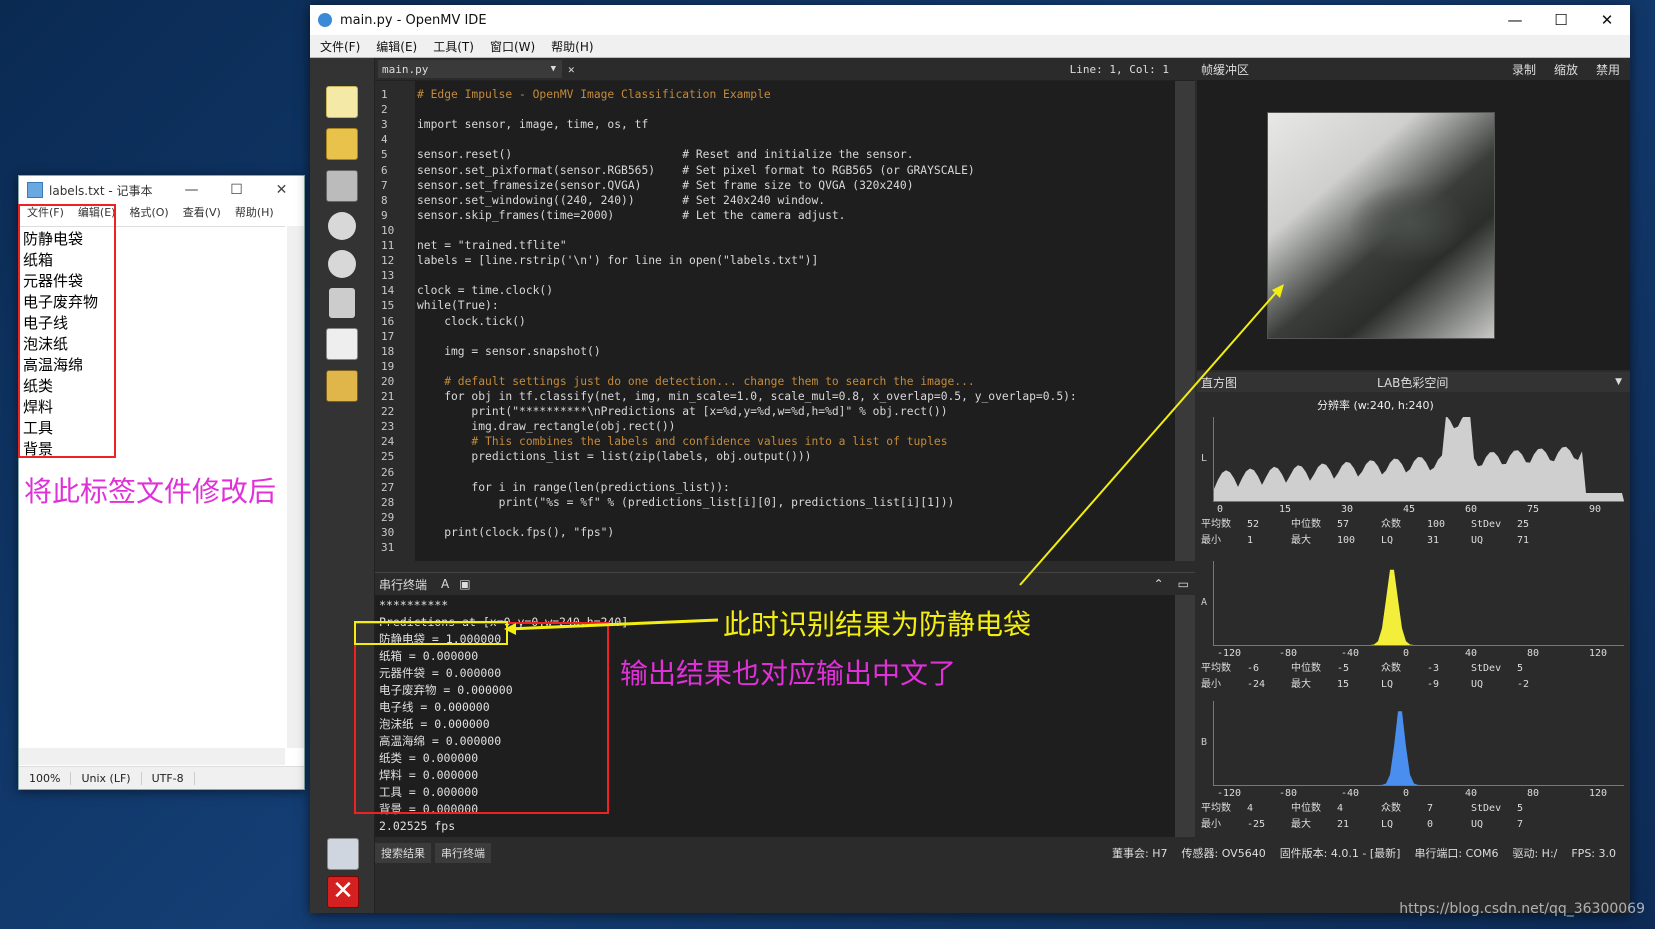 This screenshot has width=1655, height=929. Describe the element at coordinates (510, 629) in the screenshot. I see `arrowhead-result` at that location.